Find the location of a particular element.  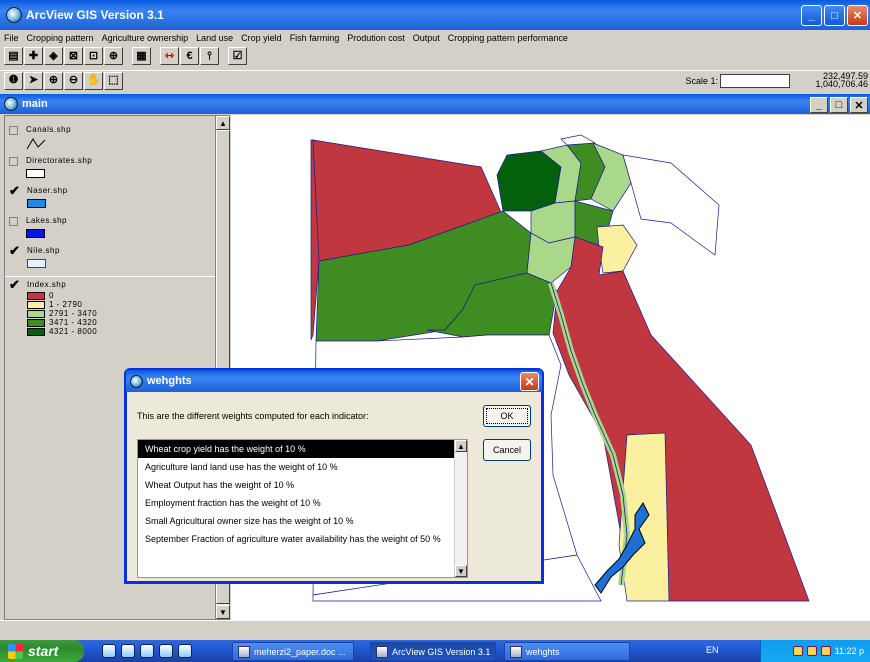

media-icon is located at coordinates (147, 651).